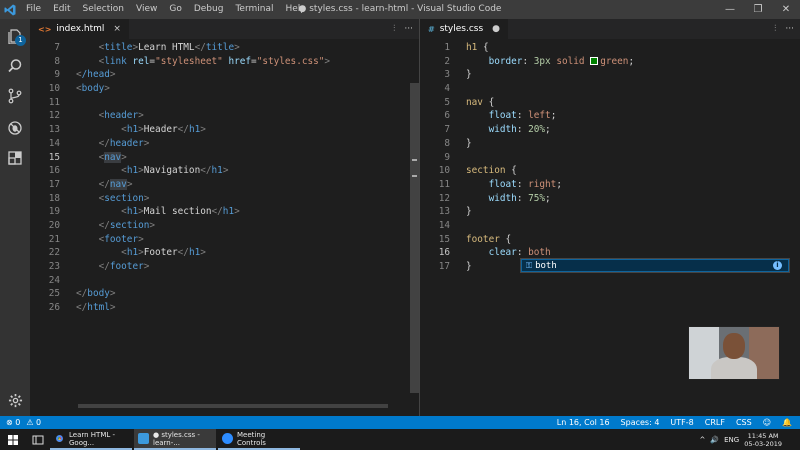  Describe the element at coordinates (224, 267) in the screenshot. I see `code-line: 23 </footer>` at that location.